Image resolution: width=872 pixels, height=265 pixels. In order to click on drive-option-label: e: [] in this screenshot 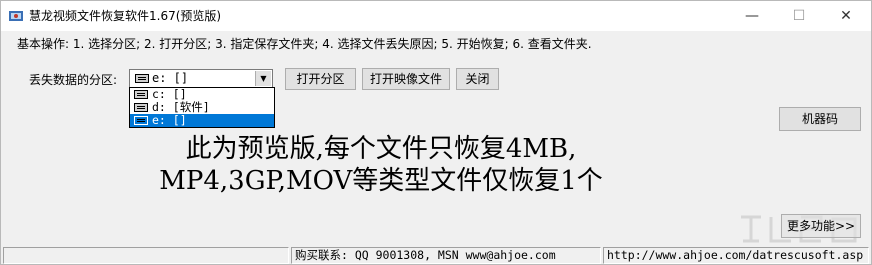, I will do `click(169, 120)`.